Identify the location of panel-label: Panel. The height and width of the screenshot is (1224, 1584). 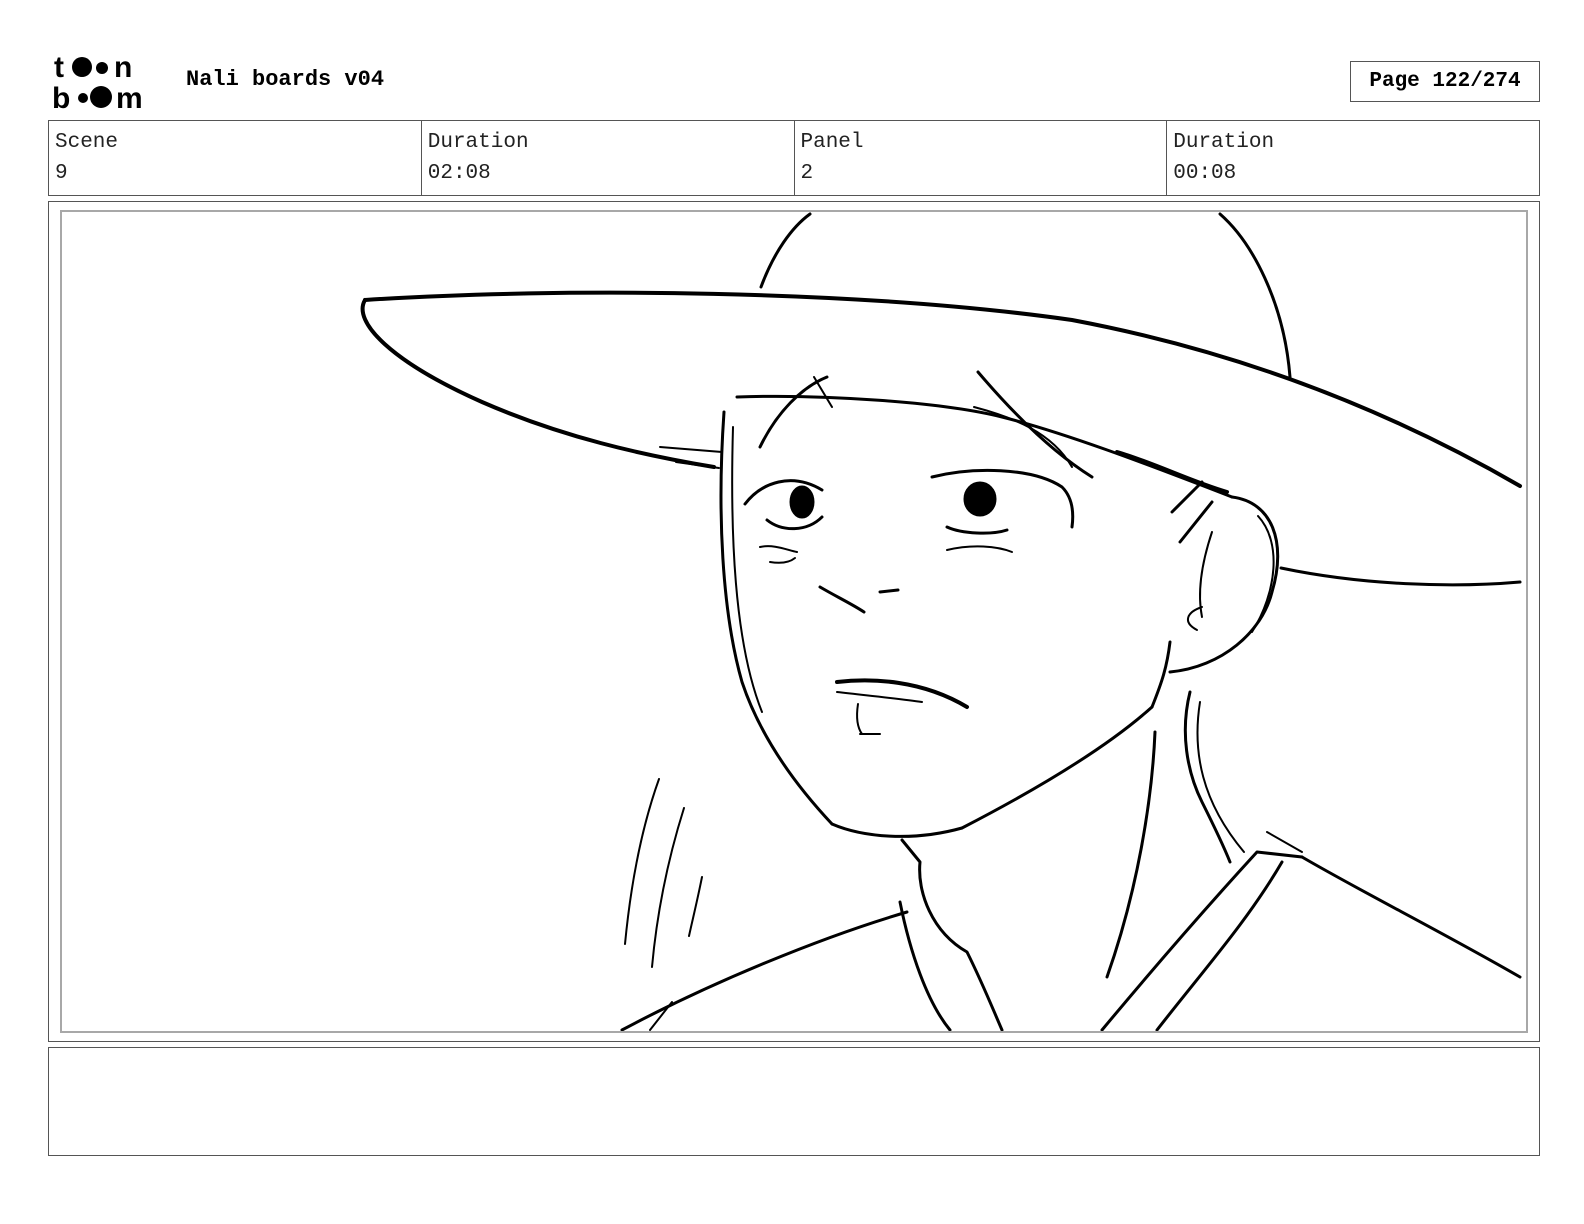
(832, 142).